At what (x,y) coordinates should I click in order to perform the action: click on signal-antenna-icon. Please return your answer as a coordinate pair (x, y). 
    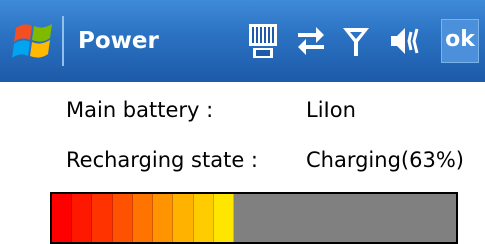
    Looking at the image, I should click on (356, 41).